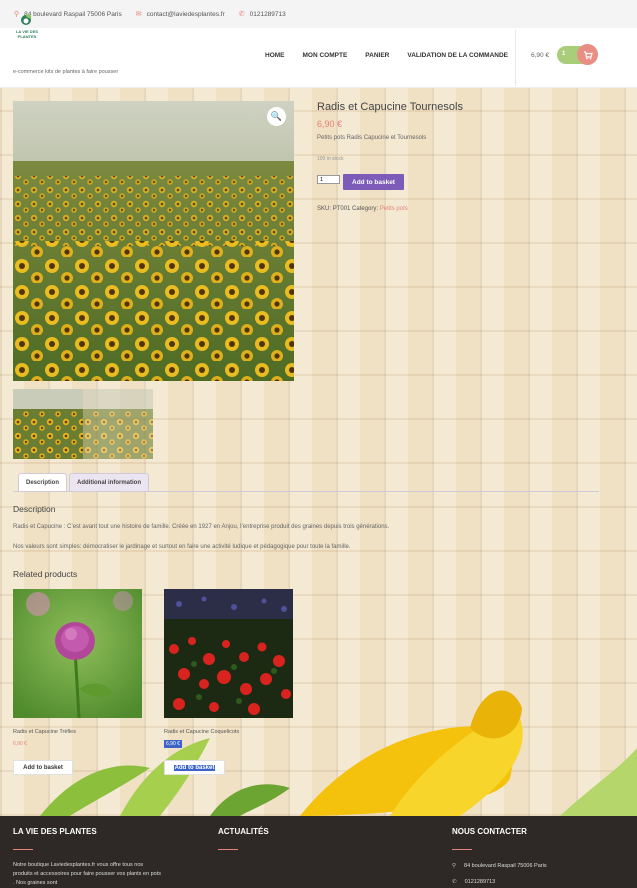 The image size is (637, 888). I want to click on related-product-image-poppies, so click(228, 653).